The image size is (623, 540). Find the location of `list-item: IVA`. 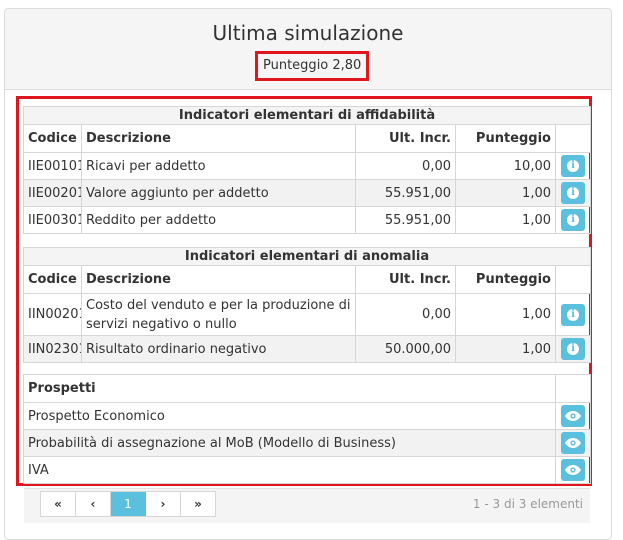

list-item: IVA is located at coordinates (307, 470).